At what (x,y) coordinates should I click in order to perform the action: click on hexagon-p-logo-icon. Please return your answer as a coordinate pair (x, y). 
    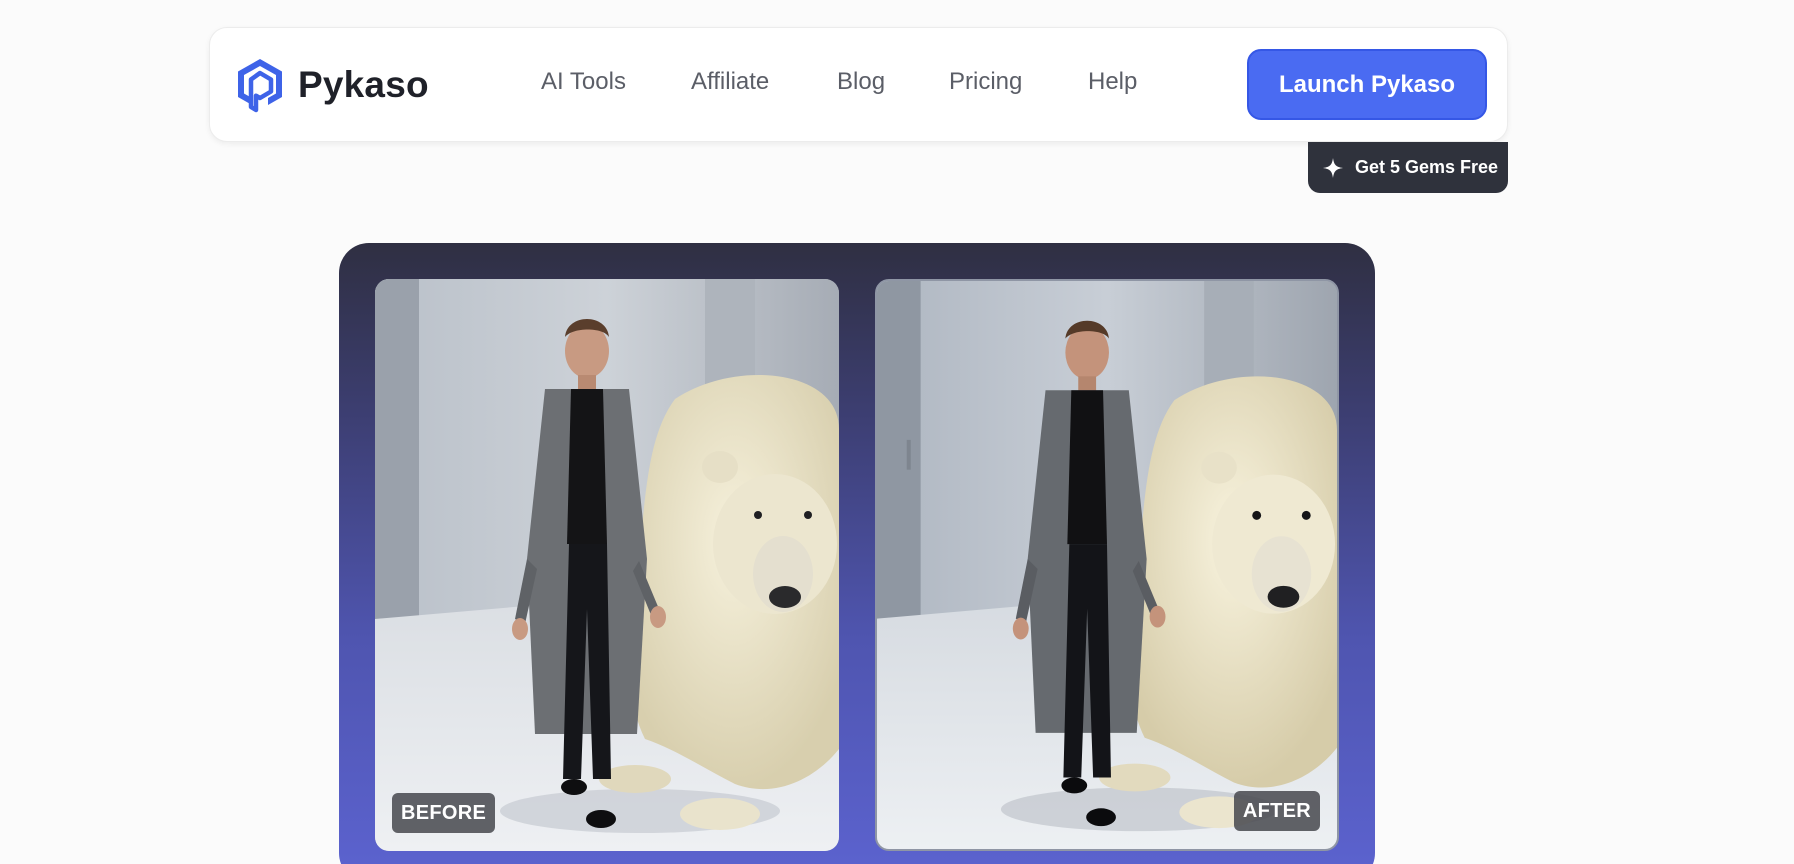
    Looking at the image, I should click on (260, 86).